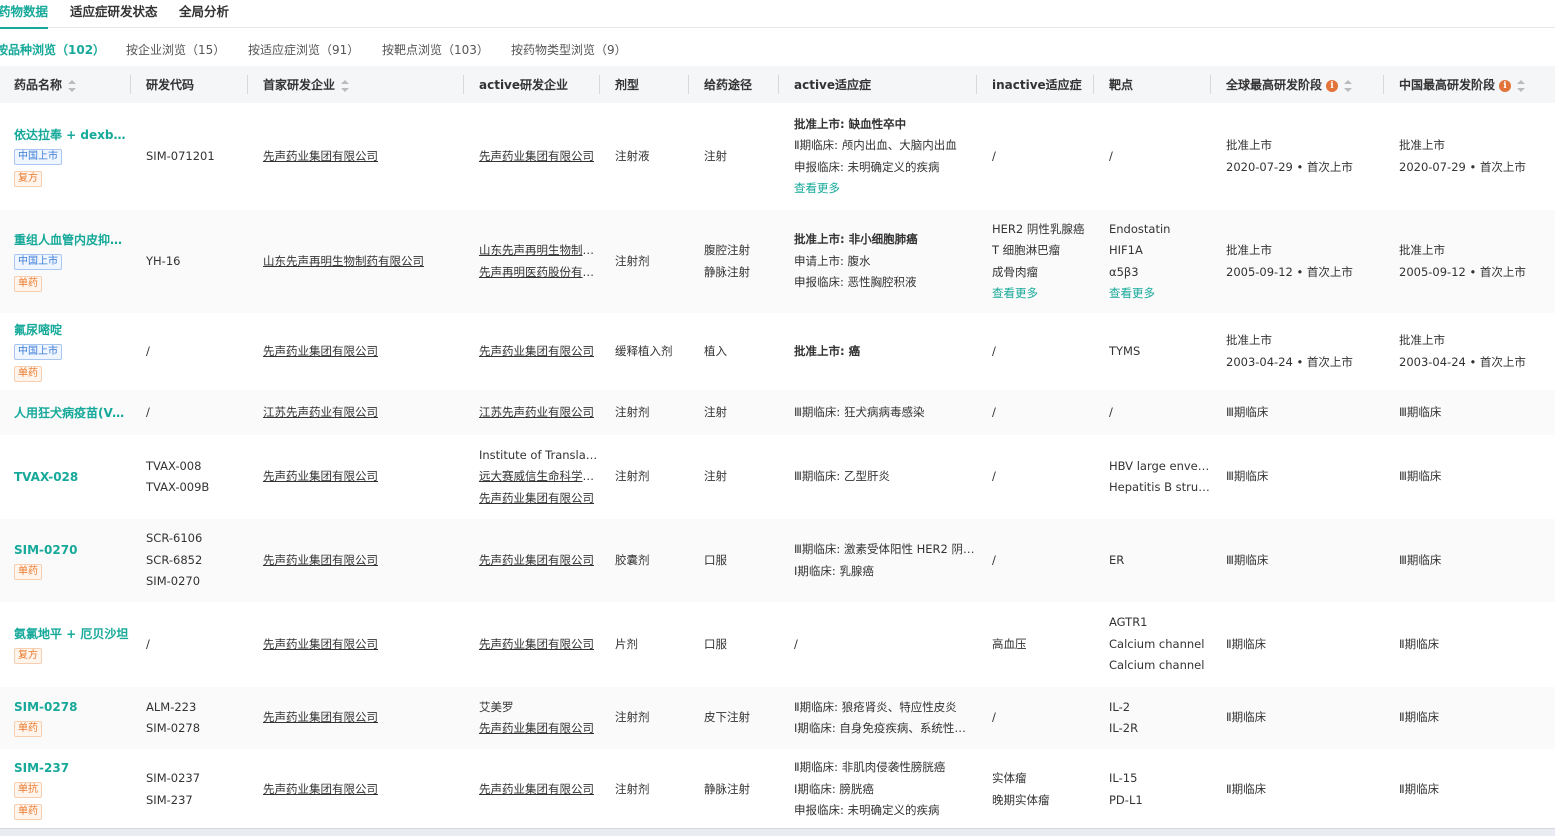 The width and height of the screenshot is (1555, 836). What do you see at coordinates (24, 14) in the screenshot?
I see `tab-drug-data: 药物数据` at bounding box center [24, 14].